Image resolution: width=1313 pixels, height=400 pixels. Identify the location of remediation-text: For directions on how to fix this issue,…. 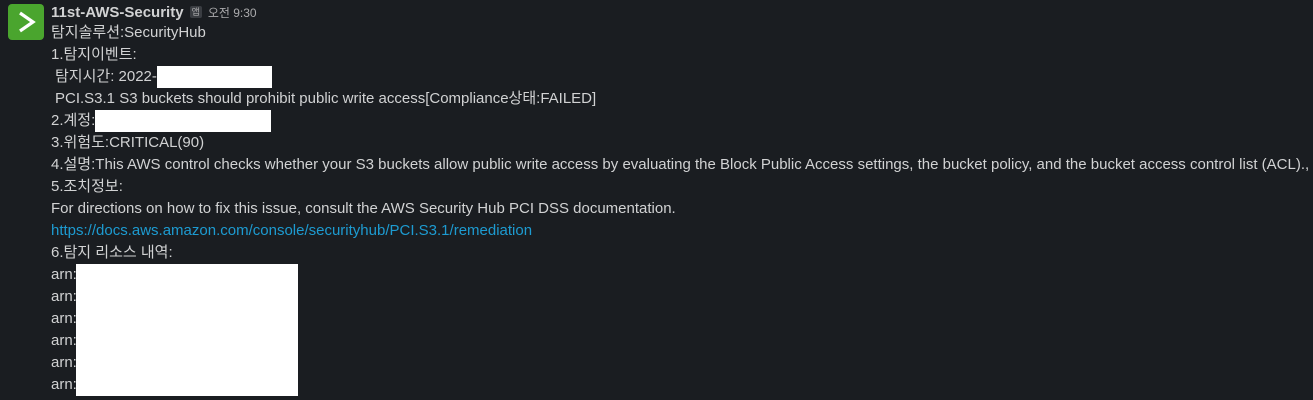
(363, 208).